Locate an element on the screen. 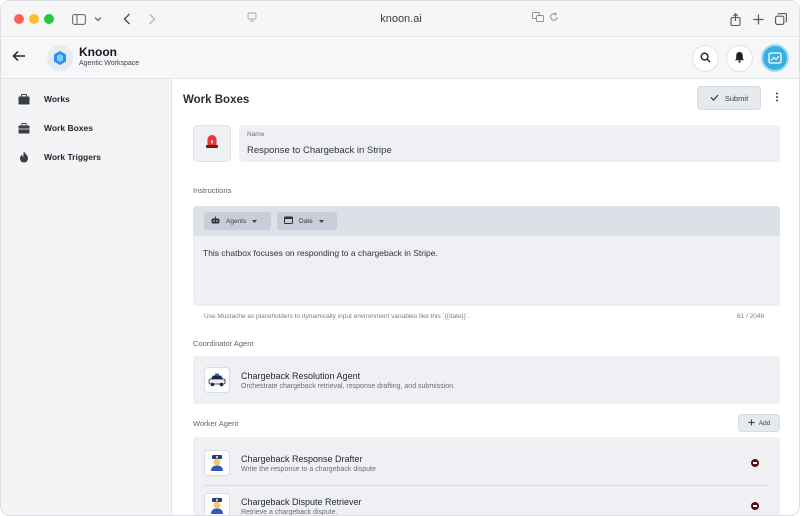  sidebar-item-label: Work Triggers is located at coordinates (72, 157).